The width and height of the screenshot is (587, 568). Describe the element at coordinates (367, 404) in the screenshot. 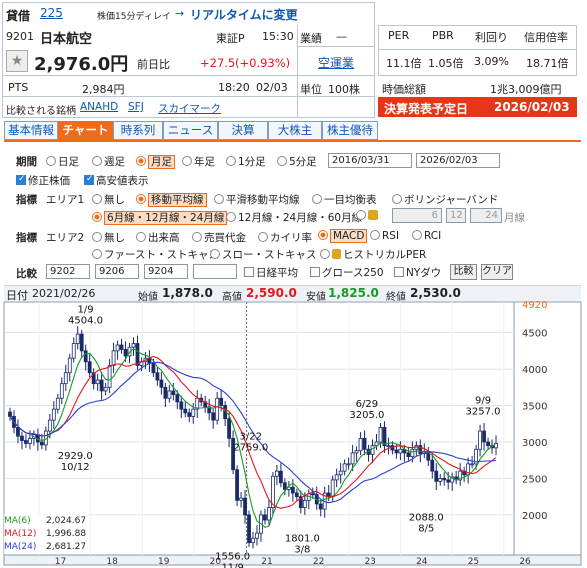

I see `annotation-label: 6/29` at that location.